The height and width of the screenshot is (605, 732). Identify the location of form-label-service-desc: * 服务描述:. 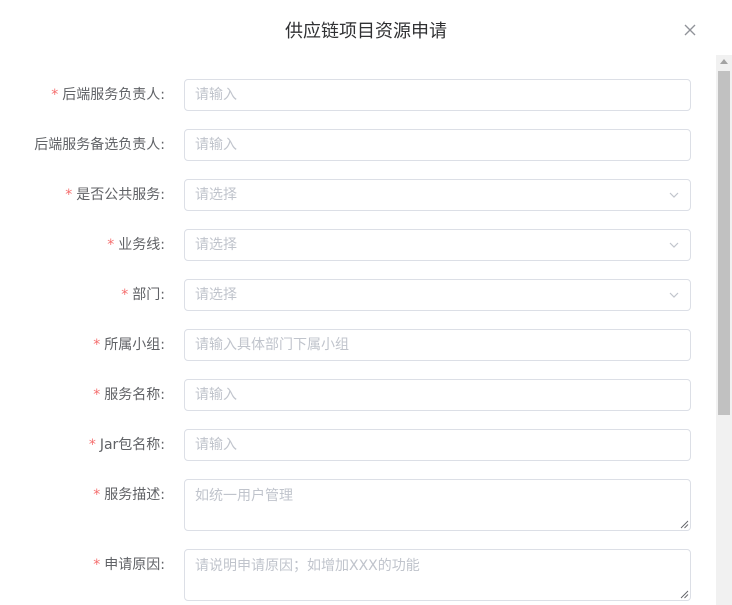
(129, 495).